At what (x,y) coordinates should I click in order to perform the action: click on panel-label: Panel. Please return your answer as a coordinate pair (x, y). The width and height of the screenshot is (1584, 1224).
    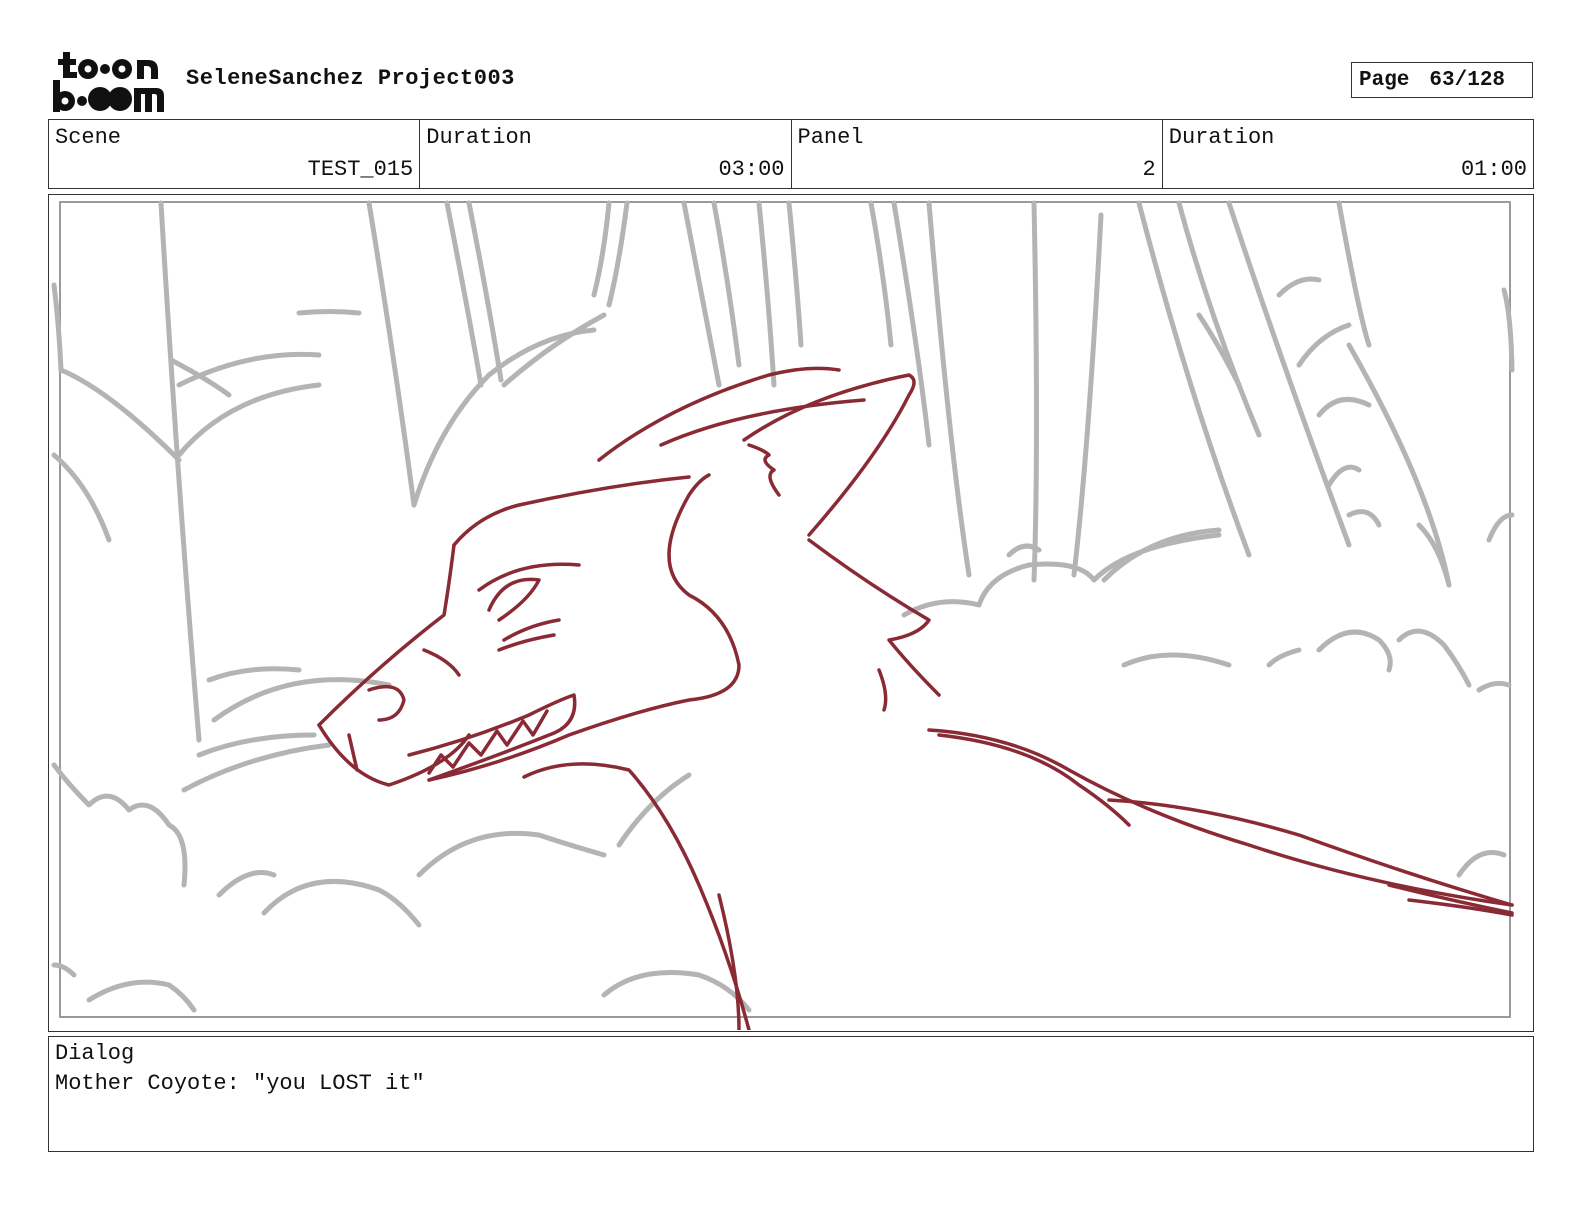
    Looking at the image, I should click on (830, 137).